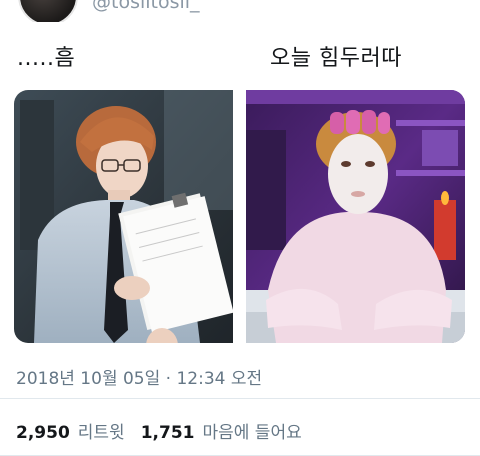 This screenshot has height=456, width=480. I want to click on retweet-label: 리트윗, so click(101, 430).